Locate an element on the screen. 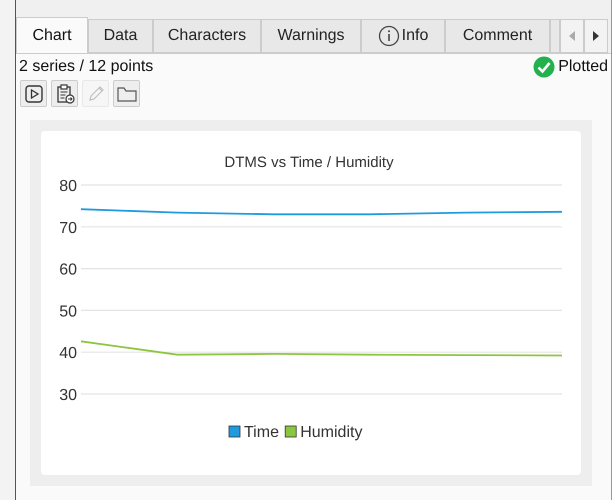 This screenshot has width=612, height=500. legend-label: Humidity is located at coordinates (331, 432).